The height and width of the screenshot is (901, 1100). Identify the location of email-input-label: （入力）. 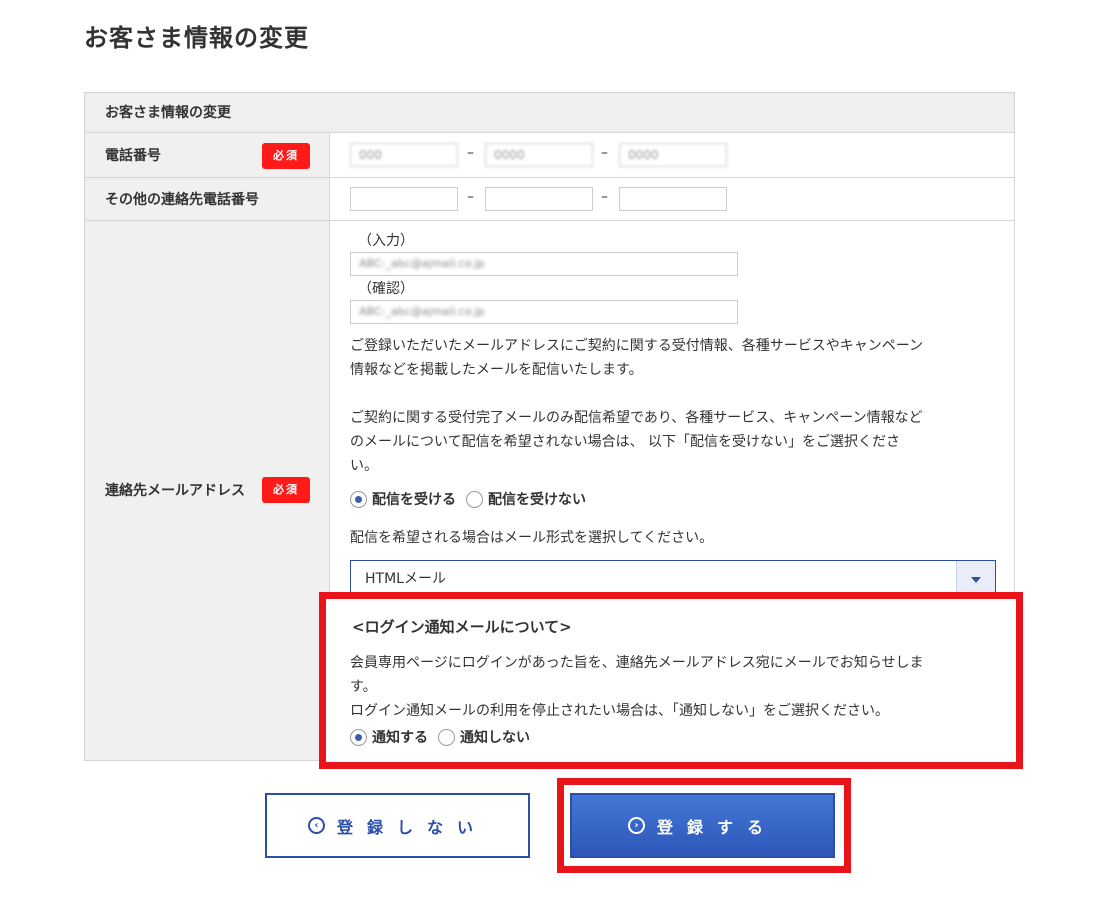
(386, 241).